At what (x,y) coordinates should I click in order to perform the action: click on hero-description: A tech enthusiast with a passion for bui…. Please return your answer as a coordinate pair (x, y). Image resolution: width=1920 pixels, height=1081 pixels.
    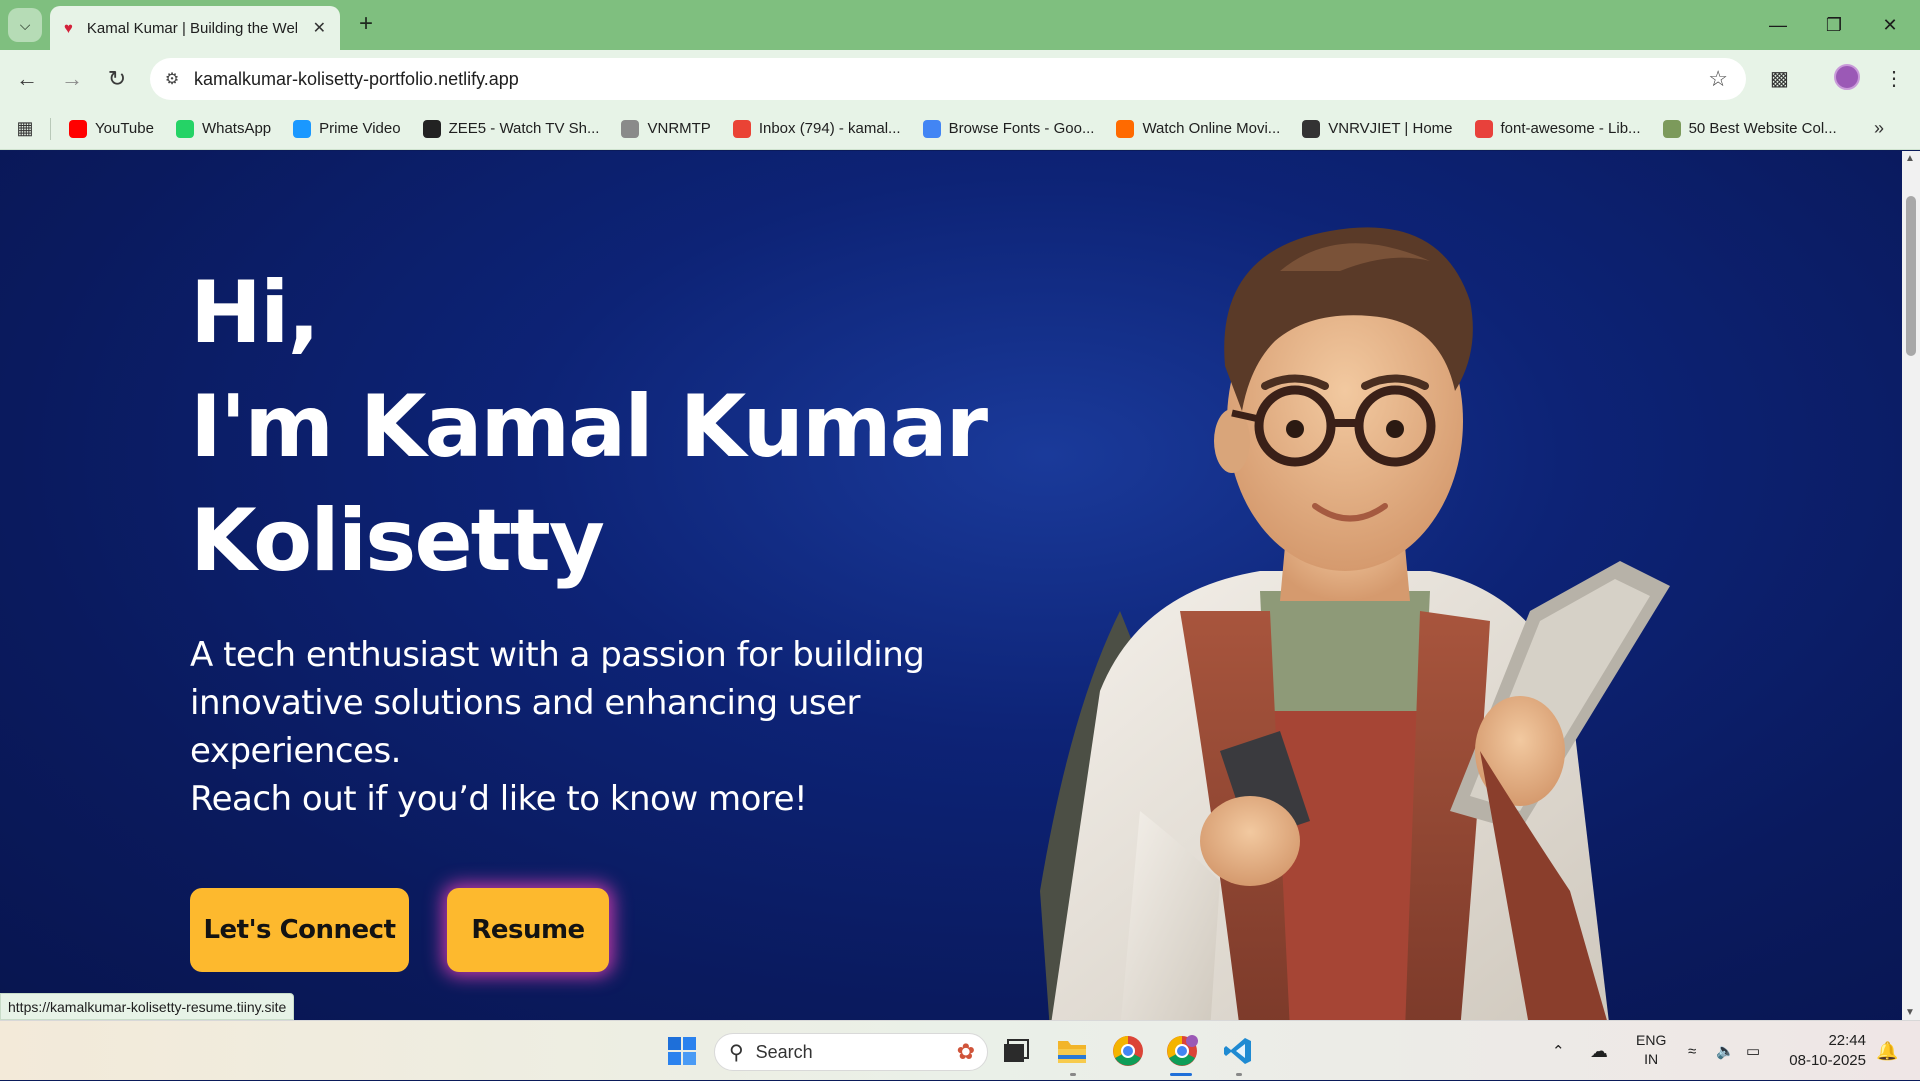
    Looking at the image, I should click on (570, 727).